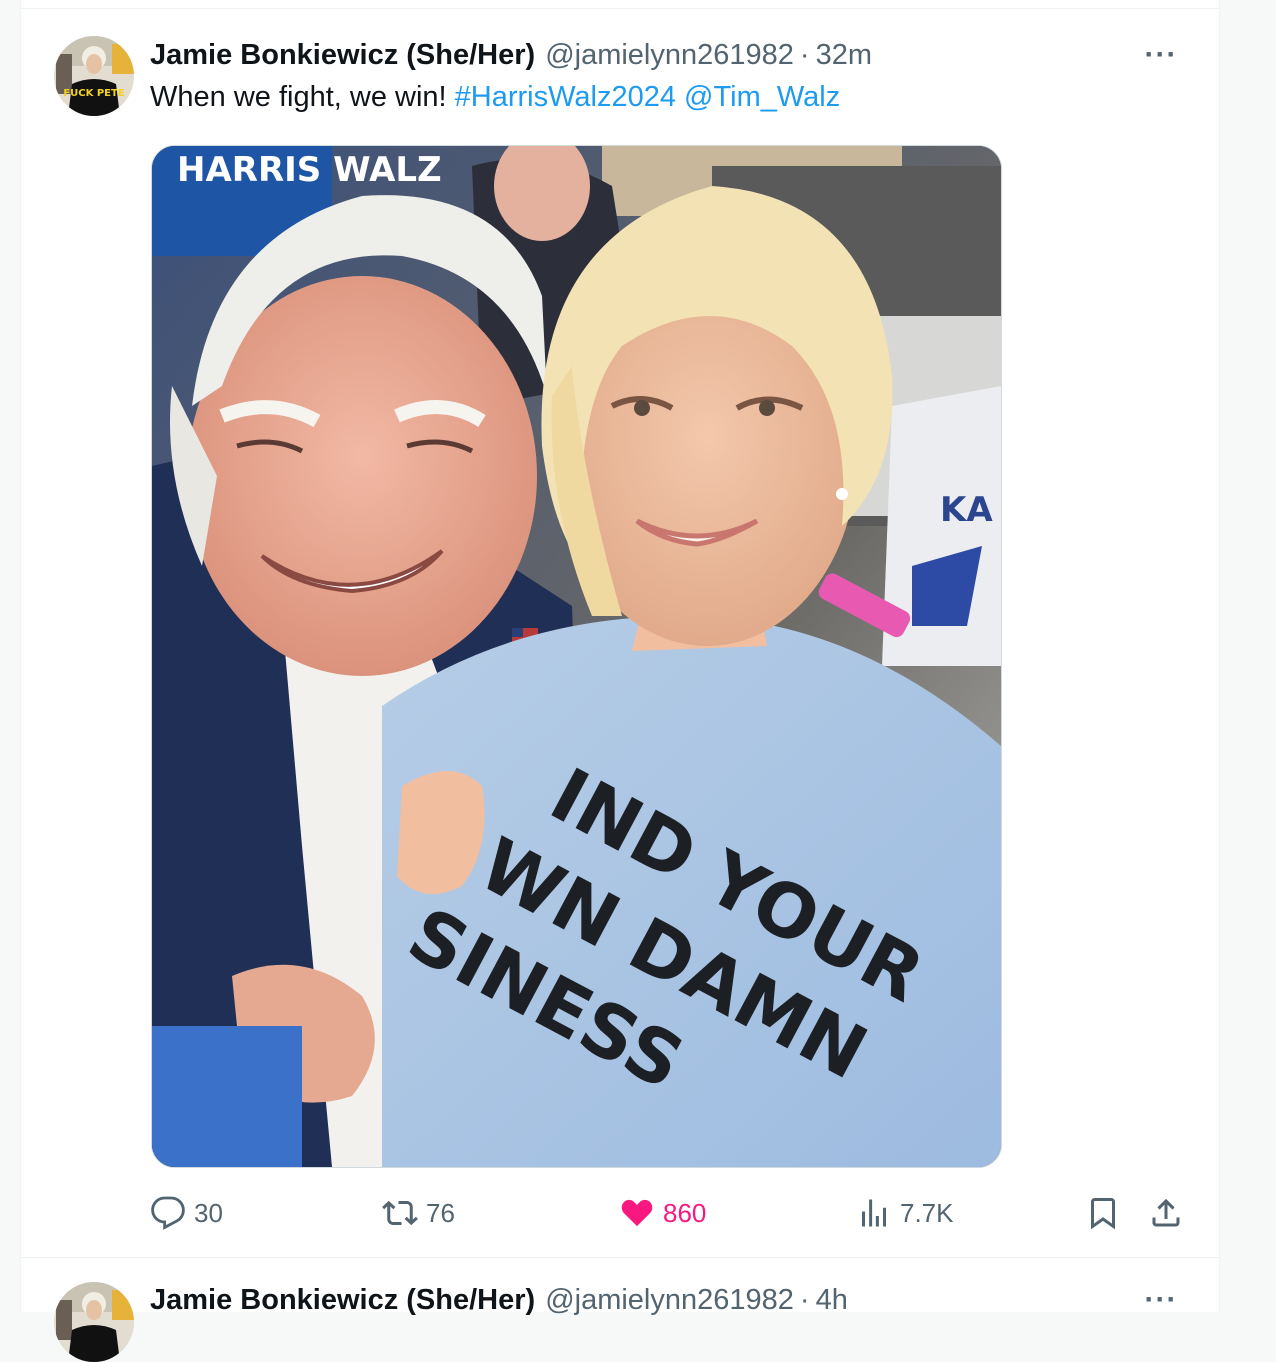 Image resolution: width=1276 pixels, height=1362 pixels. I want to click on views-button: 7.7K, so click(905, 1213).